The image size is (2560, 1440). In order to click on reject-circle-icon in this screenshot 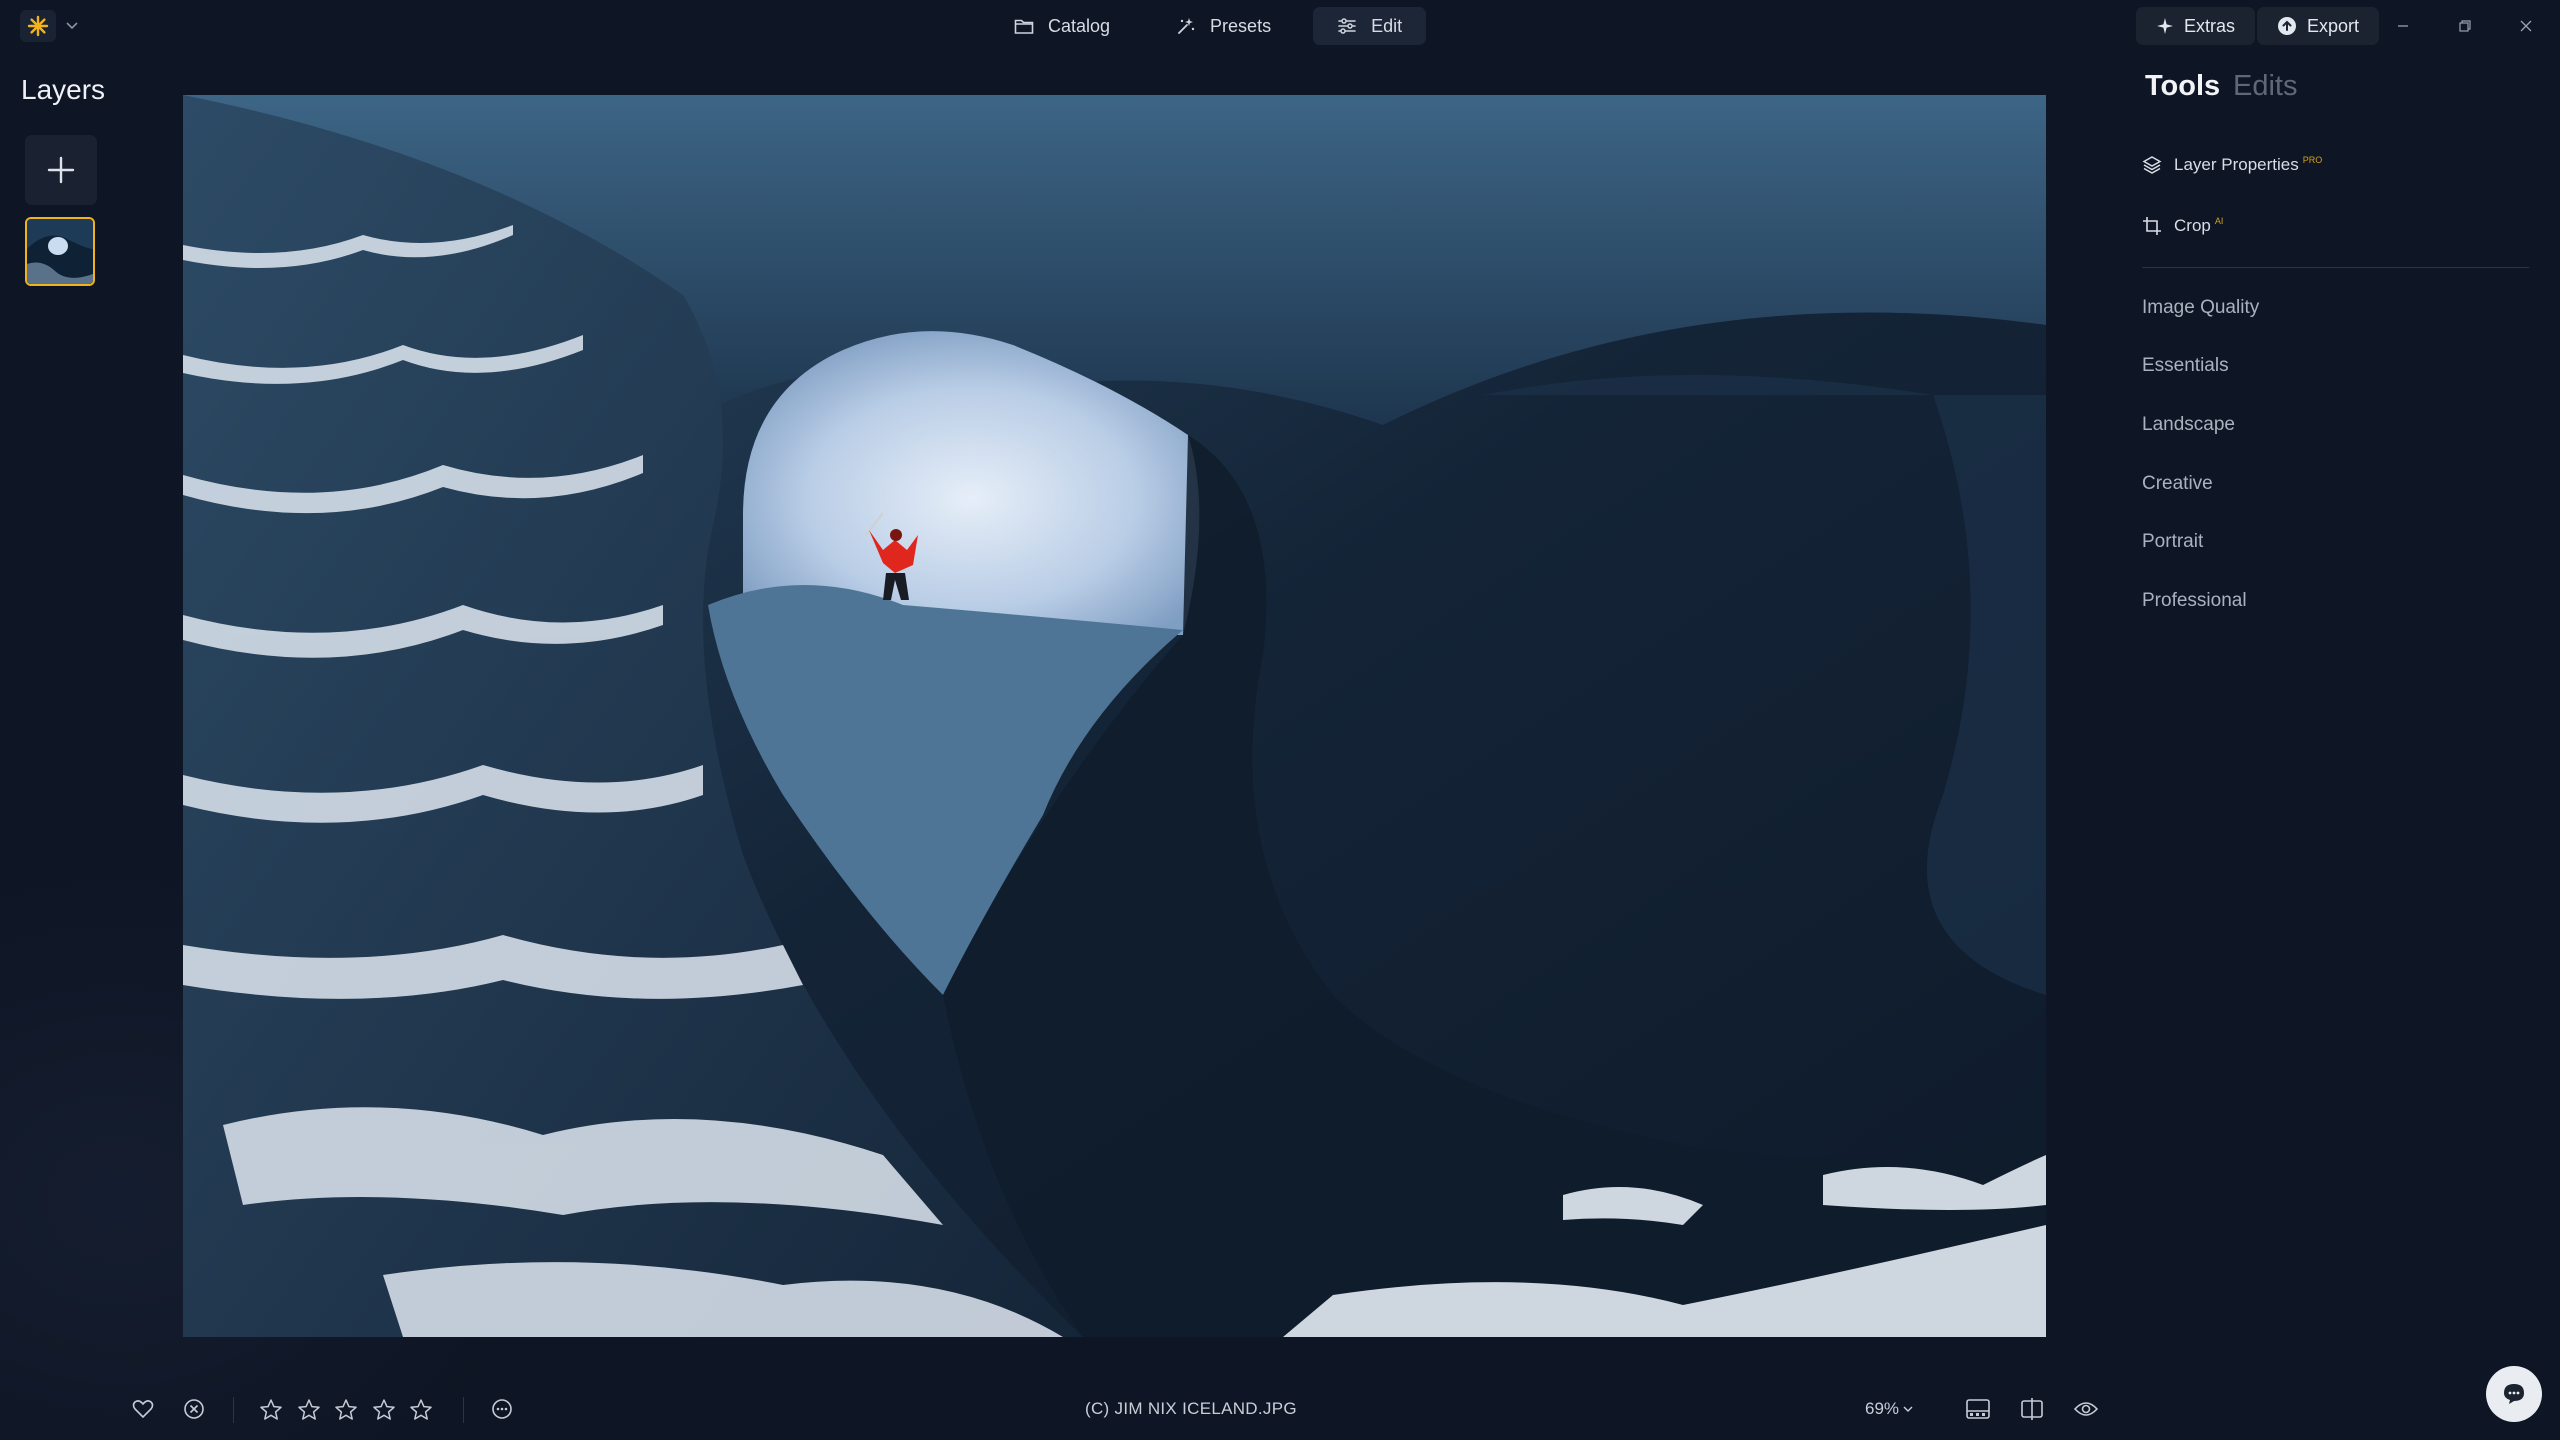, I will do `click(194, 1409)`.